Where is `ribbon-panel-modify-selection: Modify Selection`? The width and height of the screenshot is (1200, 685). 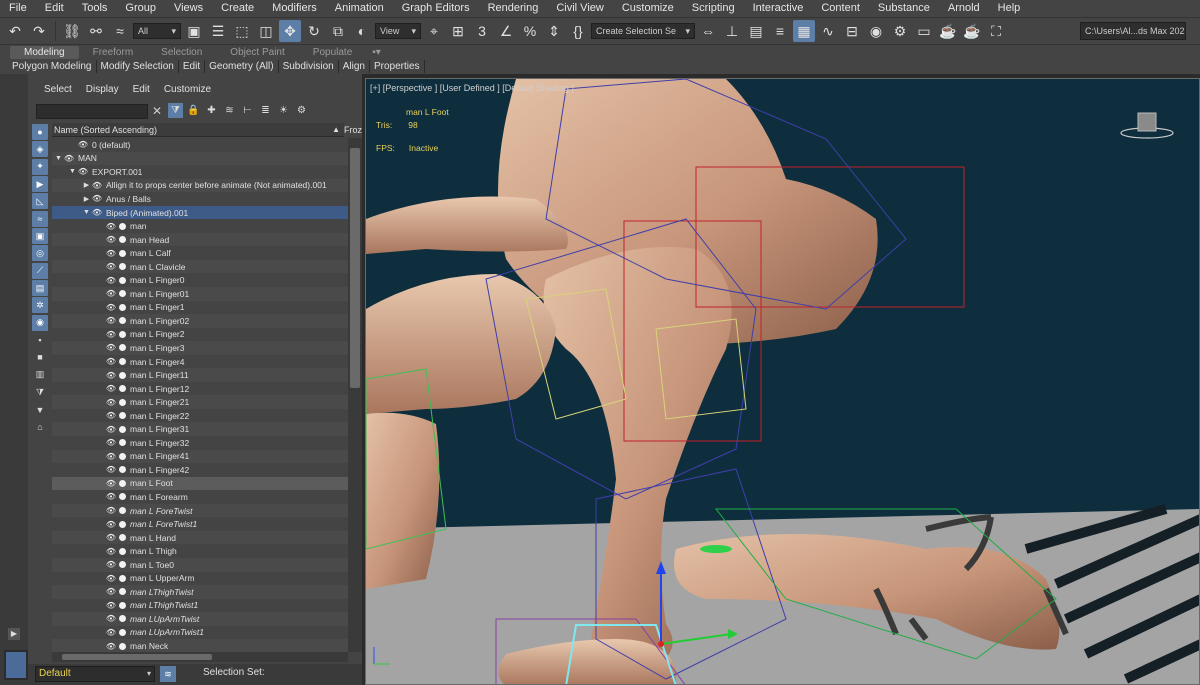 ribbon-panel-modify-selection: Modify Selection is located at coordinates (138, 66).